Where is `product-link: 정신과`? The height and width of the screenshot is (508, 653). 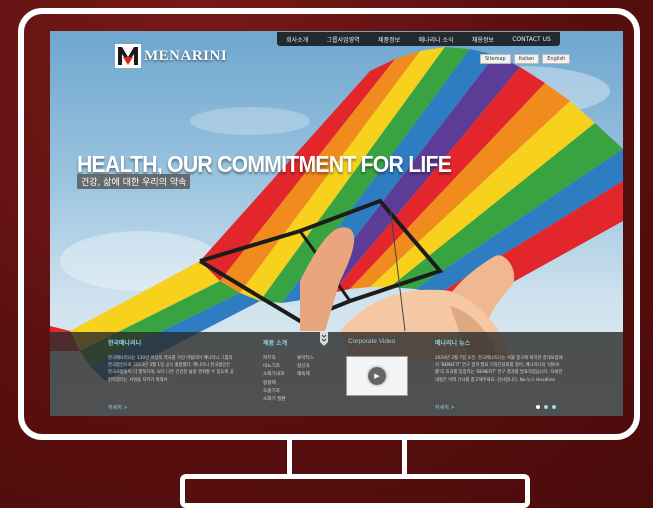 product-link: 정신과 is located at coordinates (305, 367).